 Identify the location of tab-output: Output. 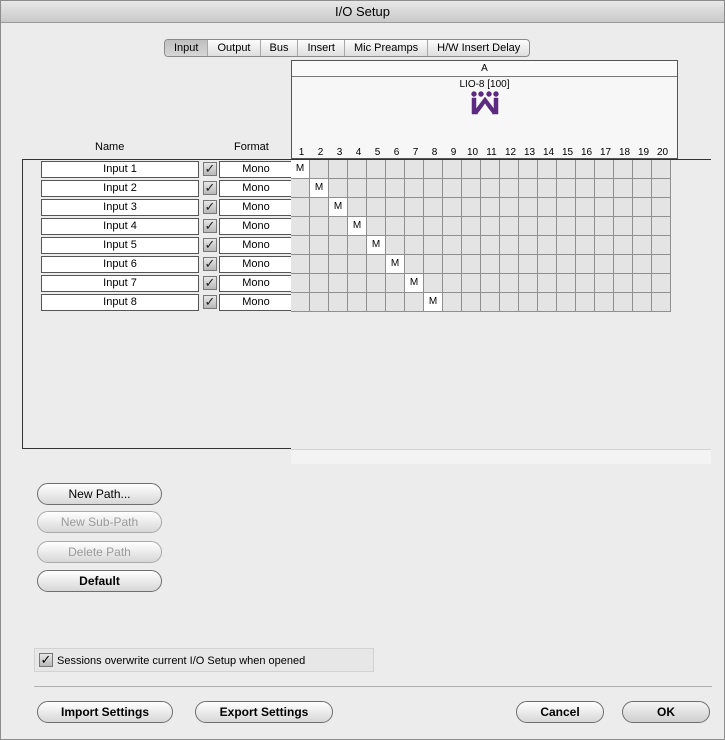
(234, 48).